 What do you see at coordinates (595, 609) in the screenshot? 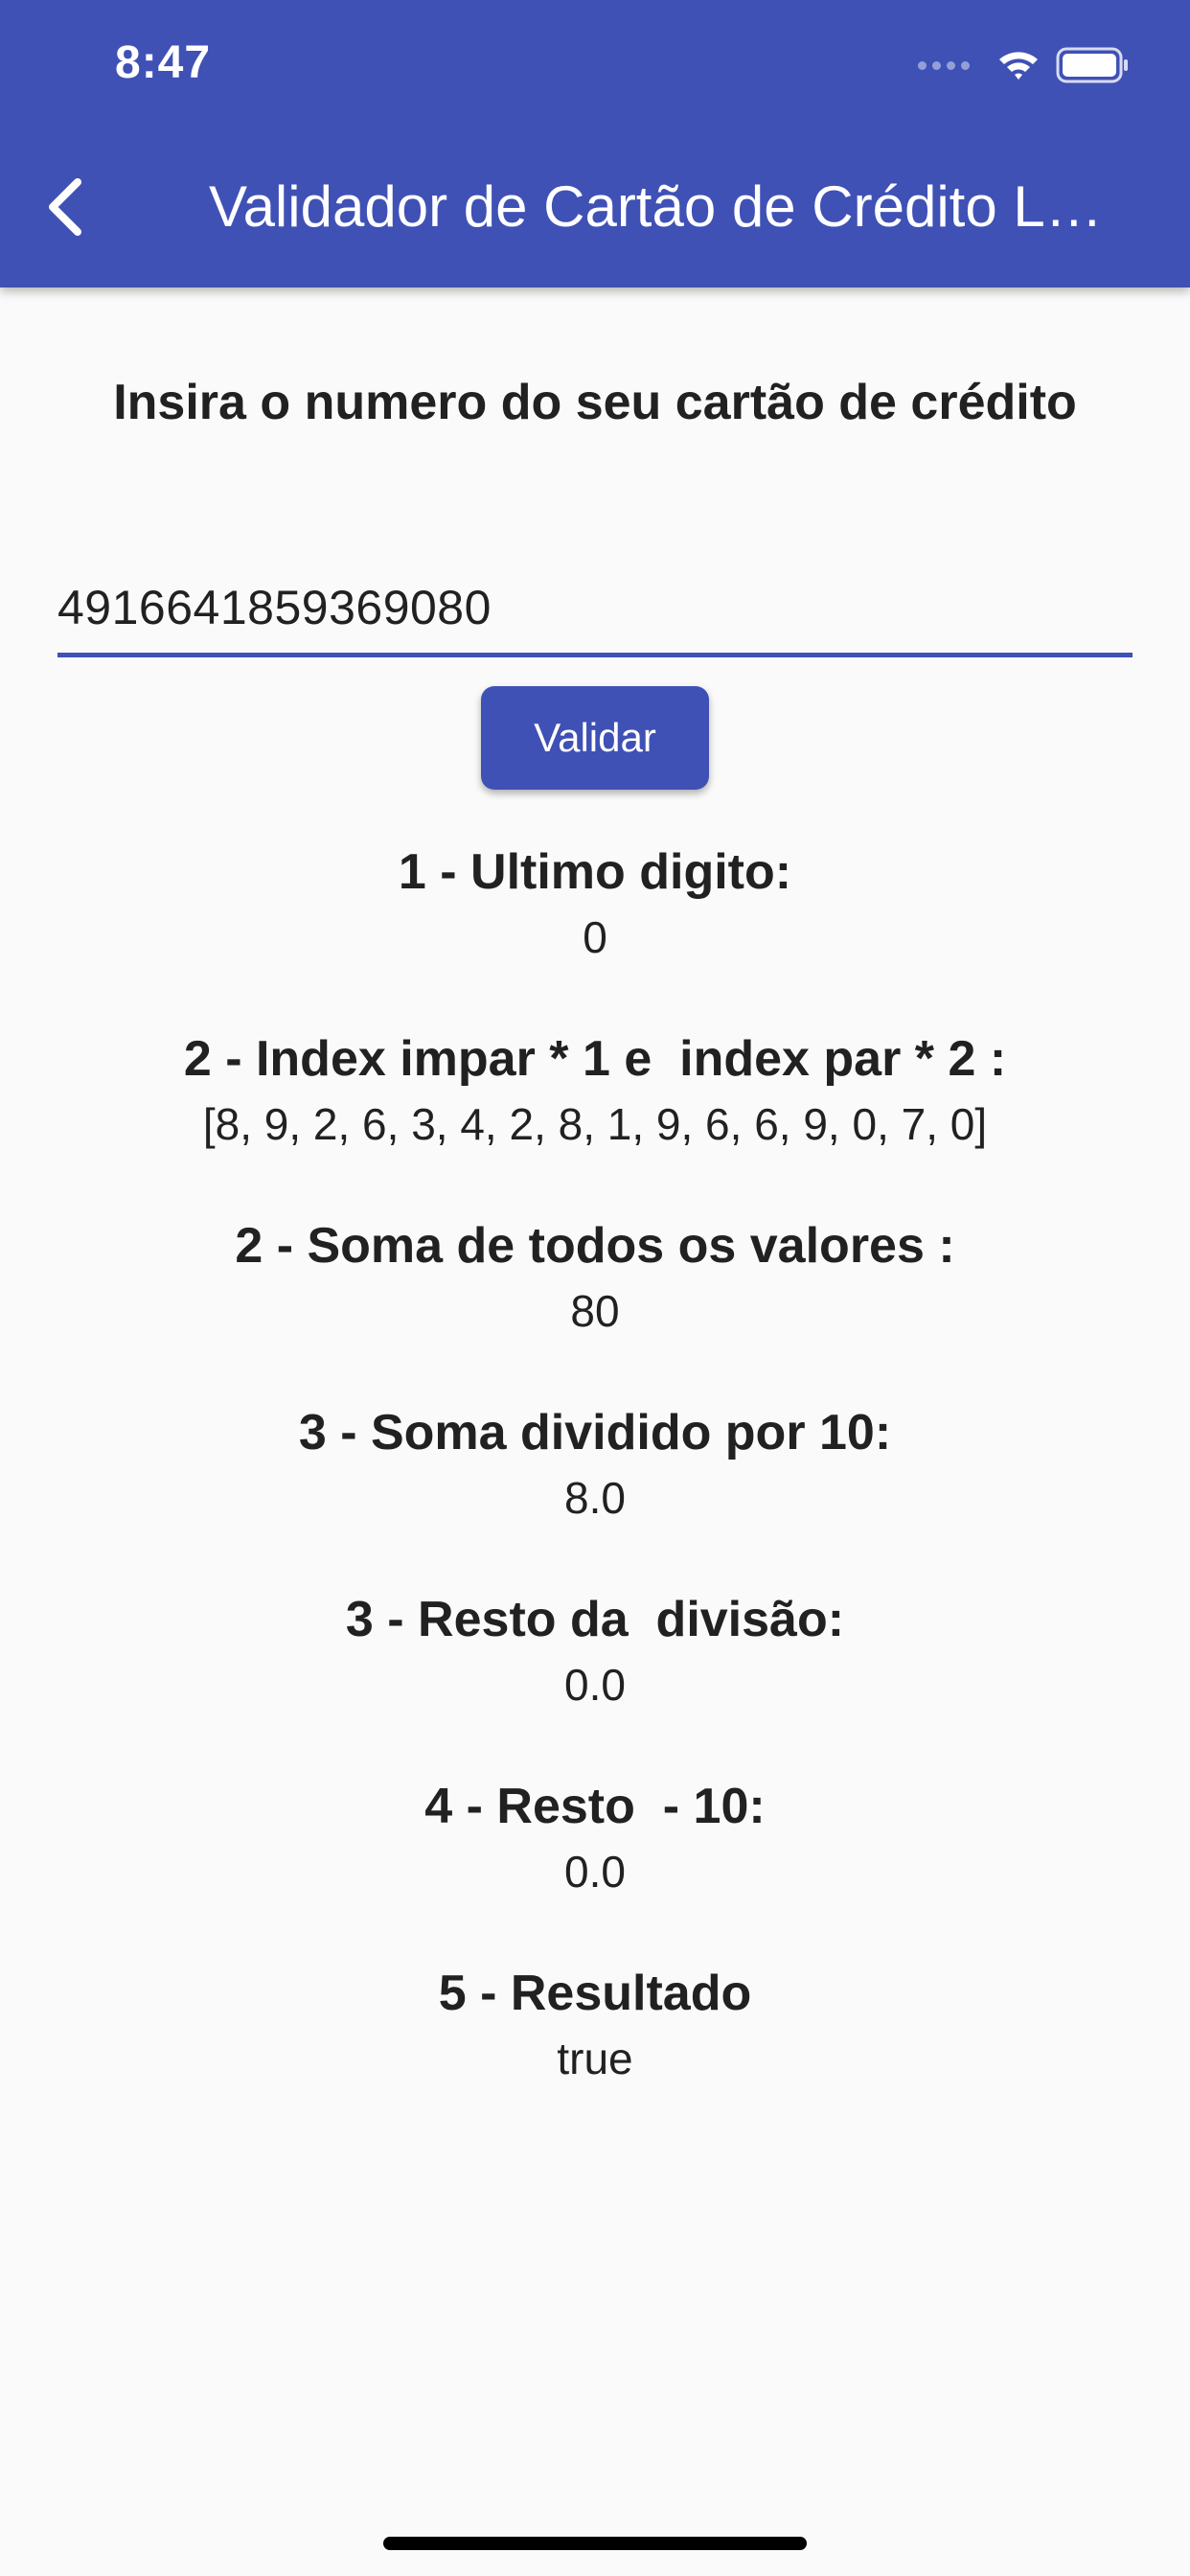
I see `card-number-input` at bounding box center [595, 609].